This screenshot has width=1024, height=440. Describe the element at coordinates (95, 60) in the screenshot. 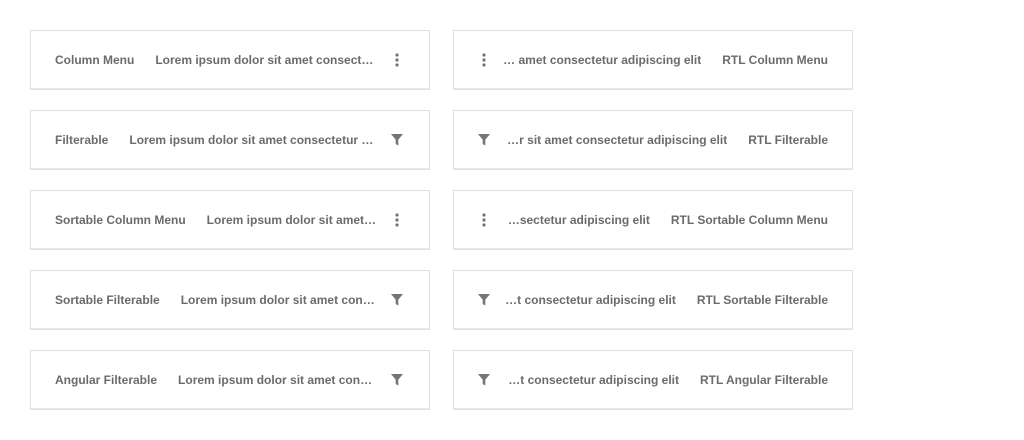

I see `header-title: Column Menu` at that location.